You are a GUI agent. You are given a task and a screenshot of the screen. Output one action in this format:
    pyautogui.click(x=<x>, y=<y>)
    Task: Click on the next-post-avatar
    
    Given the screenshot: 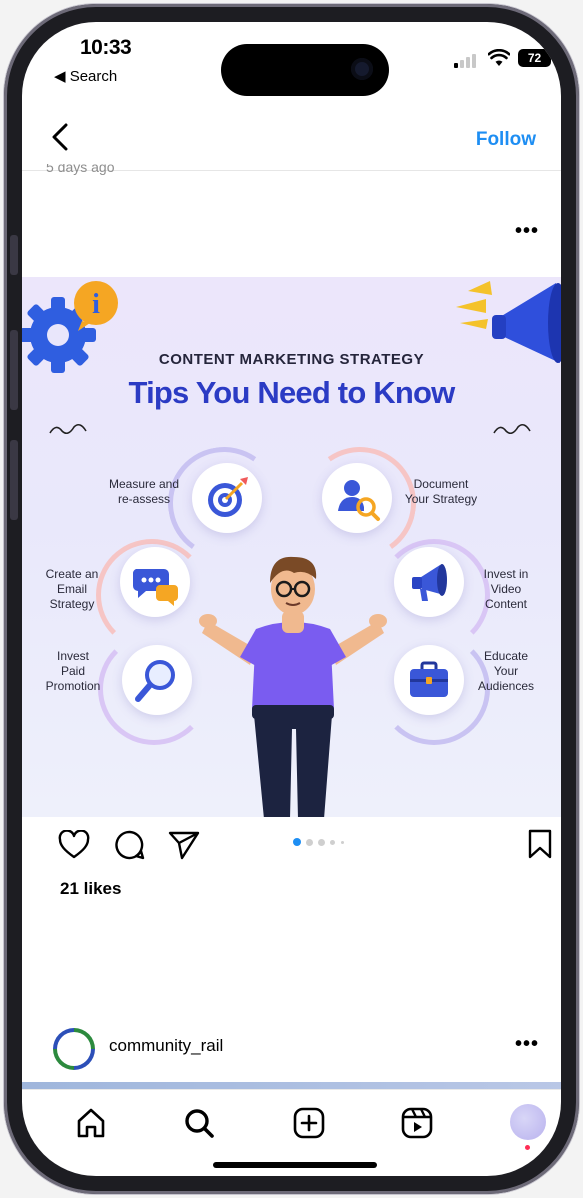 What is the action you would take?
    pyautogui.click(x=74, y=1049)
    